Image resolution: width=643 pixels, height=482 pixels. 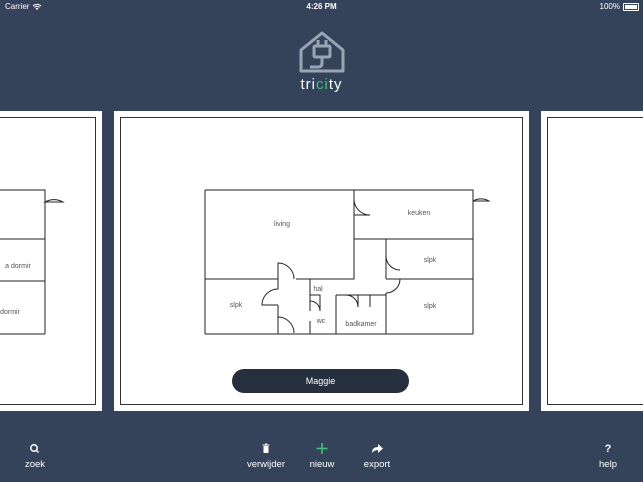 What do you see at coordinates (282, 224) in the screenshot?
I see `room-label-living: living` at bounding box center [282, 224].